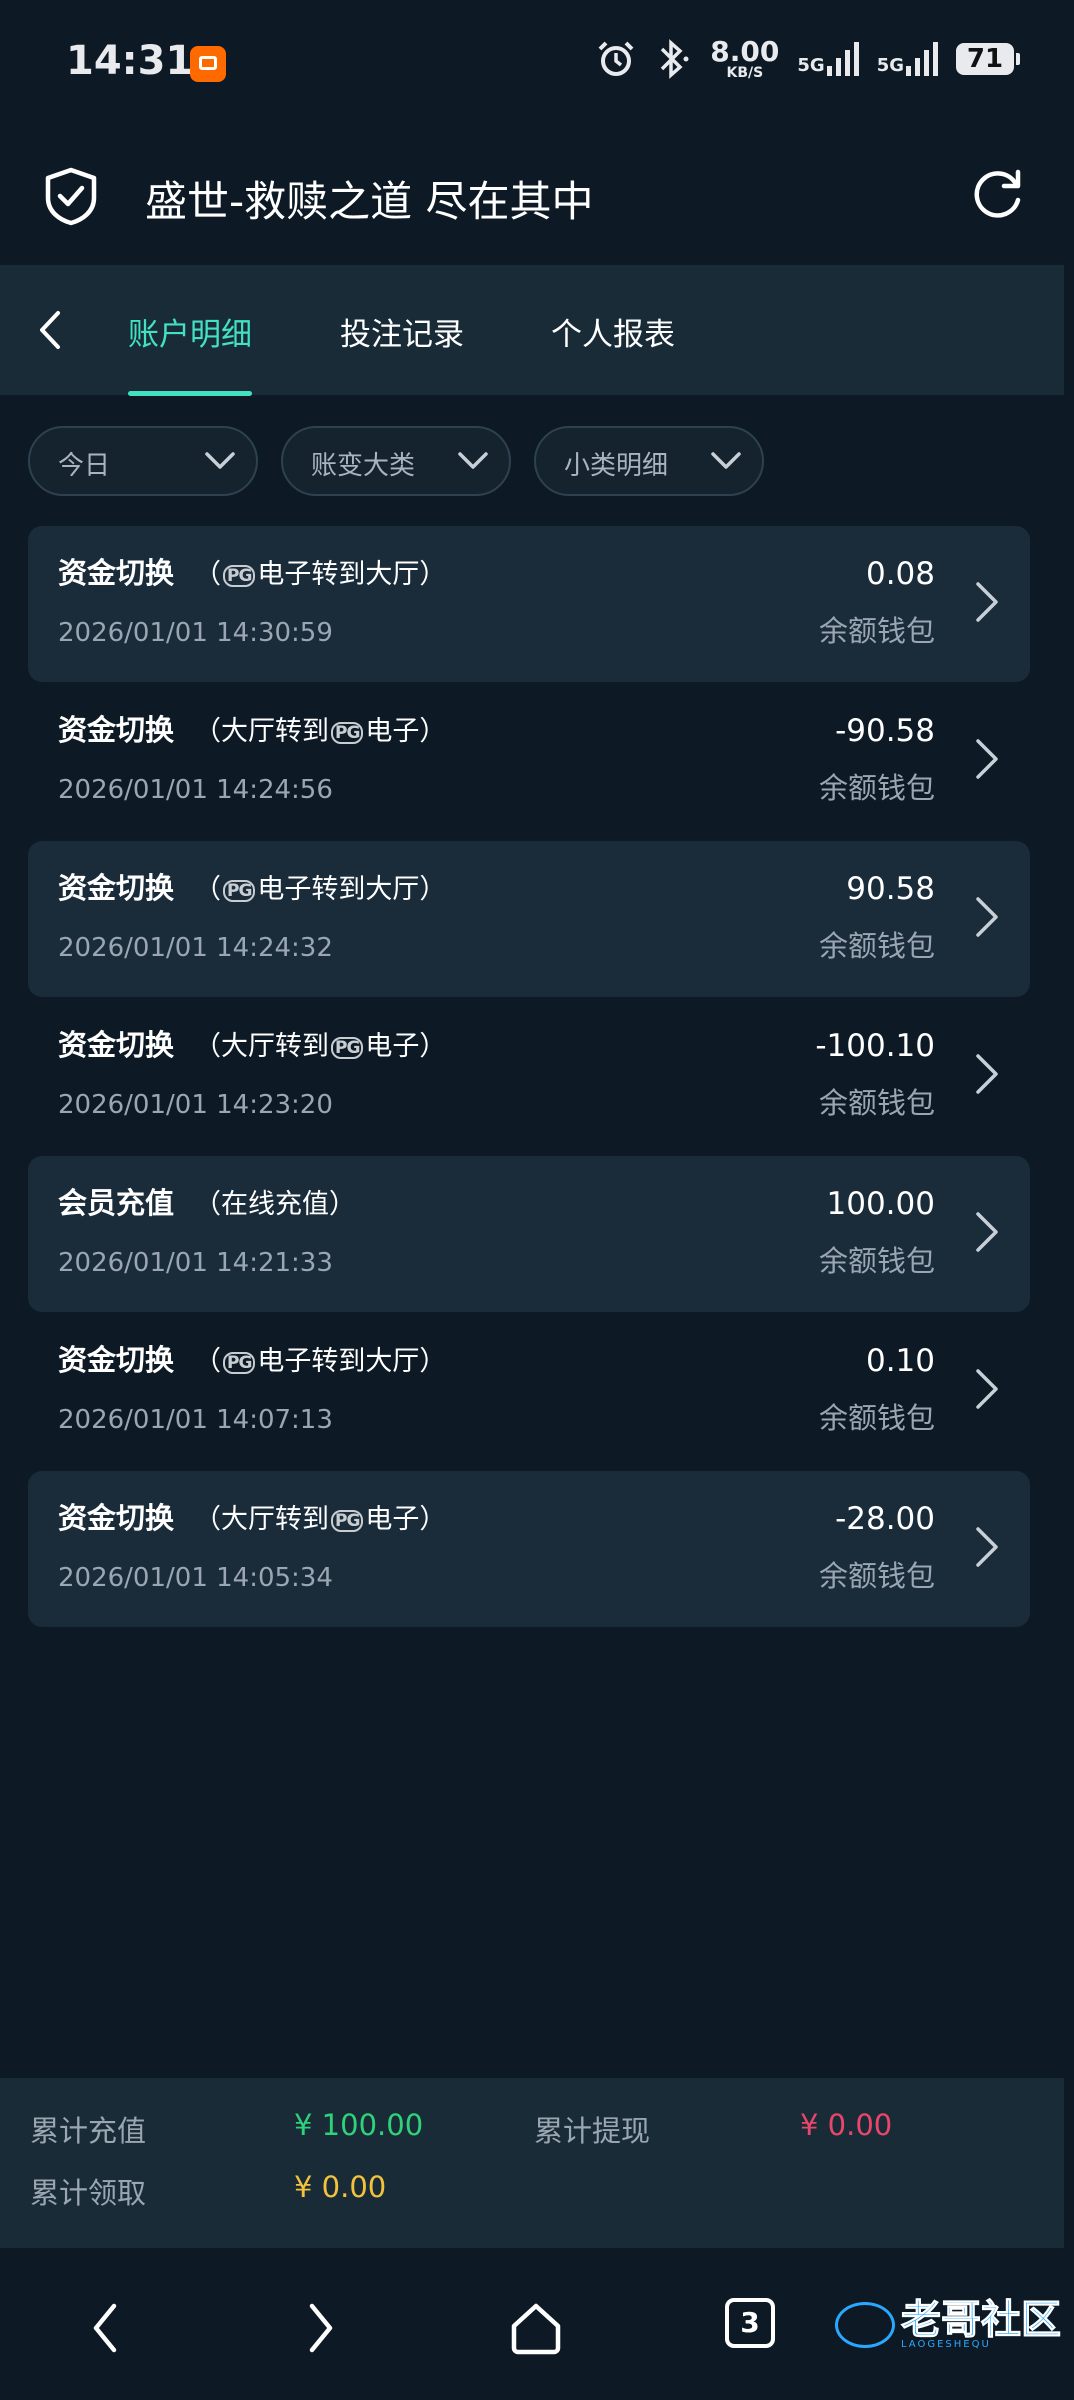 The width and height of the screenshot is (1074, 2400). I want to click on tab-personal-report: 个人报表, so click(613, 331).